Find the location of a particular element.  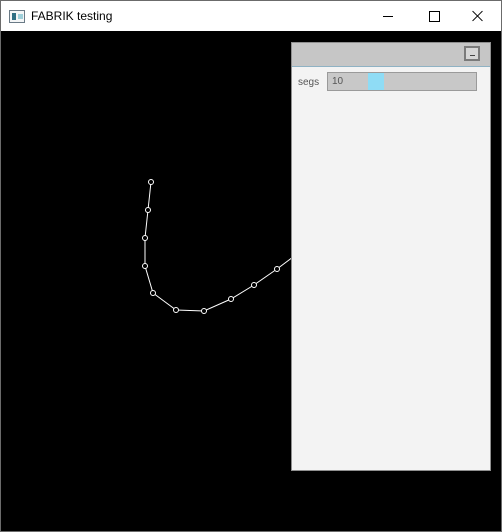

maximize-button is located at coordinates (434, 16).